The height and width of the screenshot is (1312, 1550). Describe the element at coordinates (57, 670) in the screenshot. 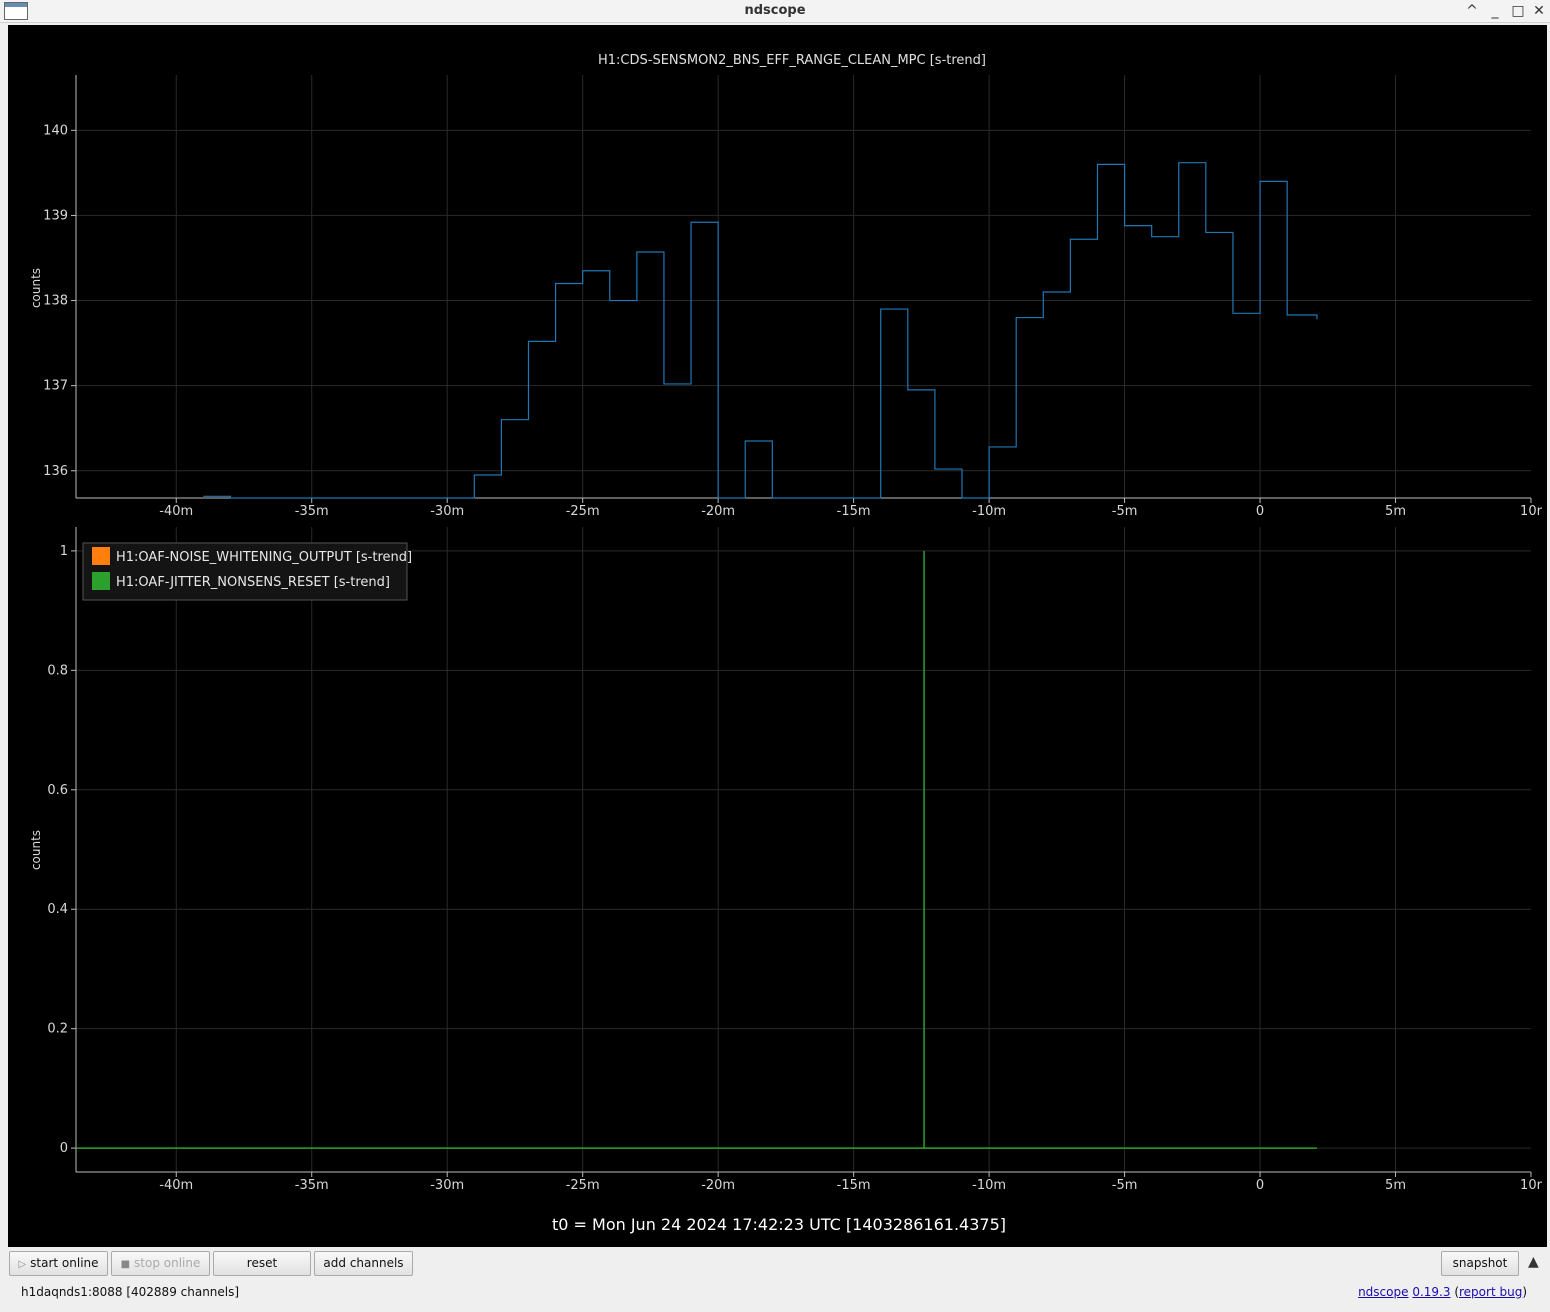

I see `bottom-ytick-label: 0.8` at that location.